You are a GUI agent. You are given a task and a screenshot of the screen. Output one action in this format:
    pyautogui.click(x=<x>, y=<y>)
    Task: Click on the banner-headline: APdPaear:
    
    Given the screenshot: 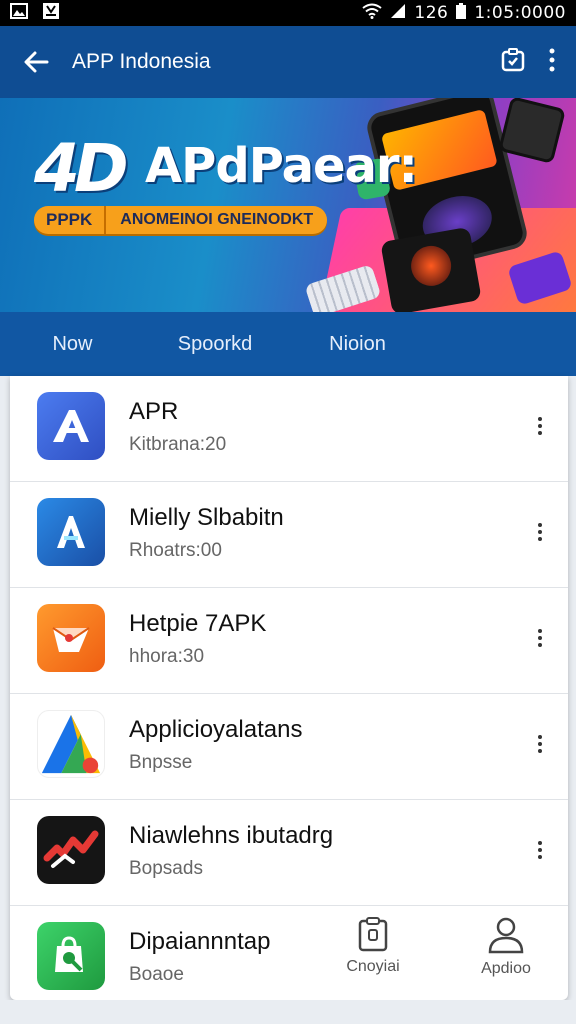 What is the action you would take?
    pyautogui.click(x=281, y=166)
    